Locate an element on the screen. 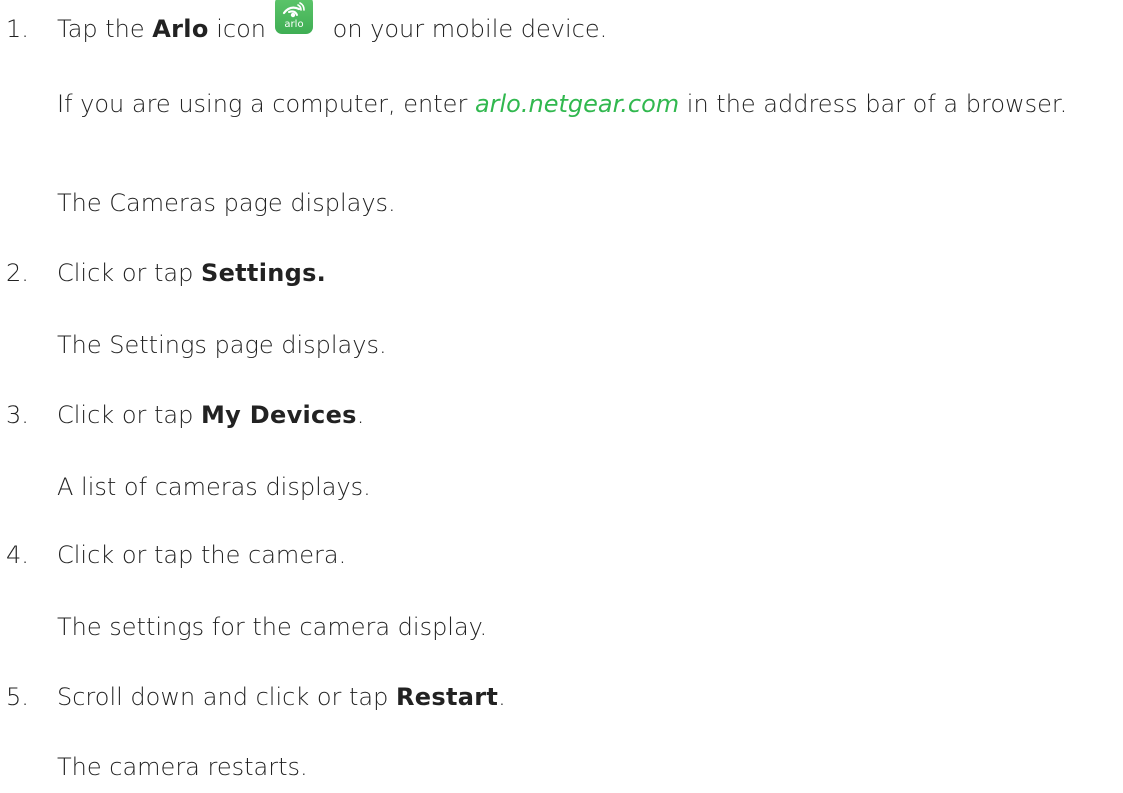  instruction-text: on your mobile device. is located at coordinates (466, 29).